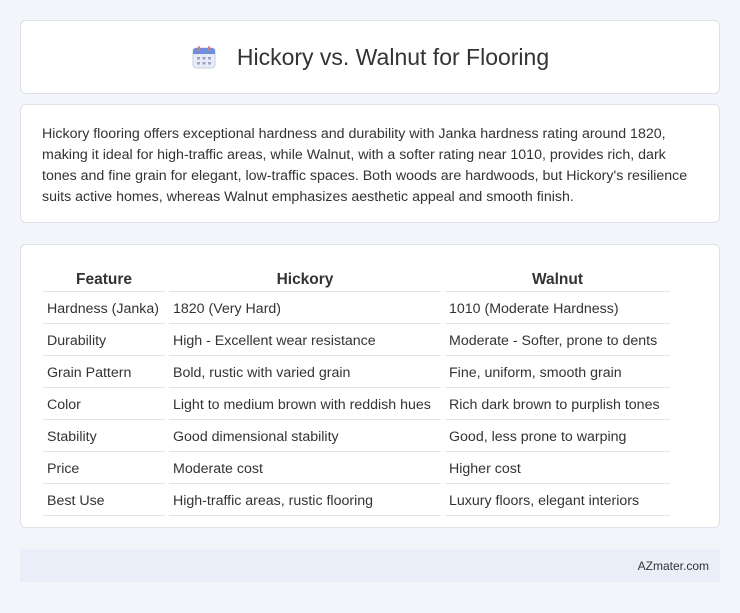 The width and height of the screenshot is (740, 613). What do you see at coordinates (305, 405) in the screenshot?
I see `hickory-cell: Light to medium brown with reddish hues` at bounding box center [305, 405].